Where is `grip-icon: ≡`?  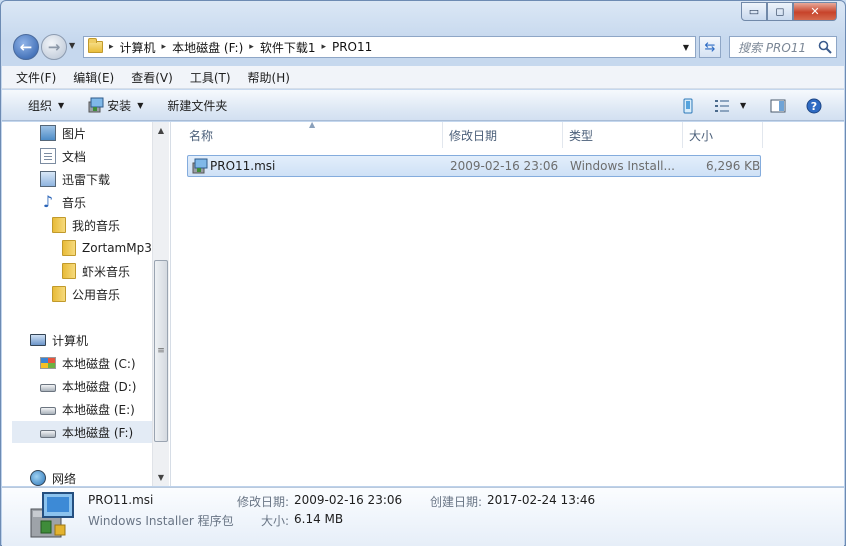
grip-icon: ≡ is located at coordinates (161, 351).